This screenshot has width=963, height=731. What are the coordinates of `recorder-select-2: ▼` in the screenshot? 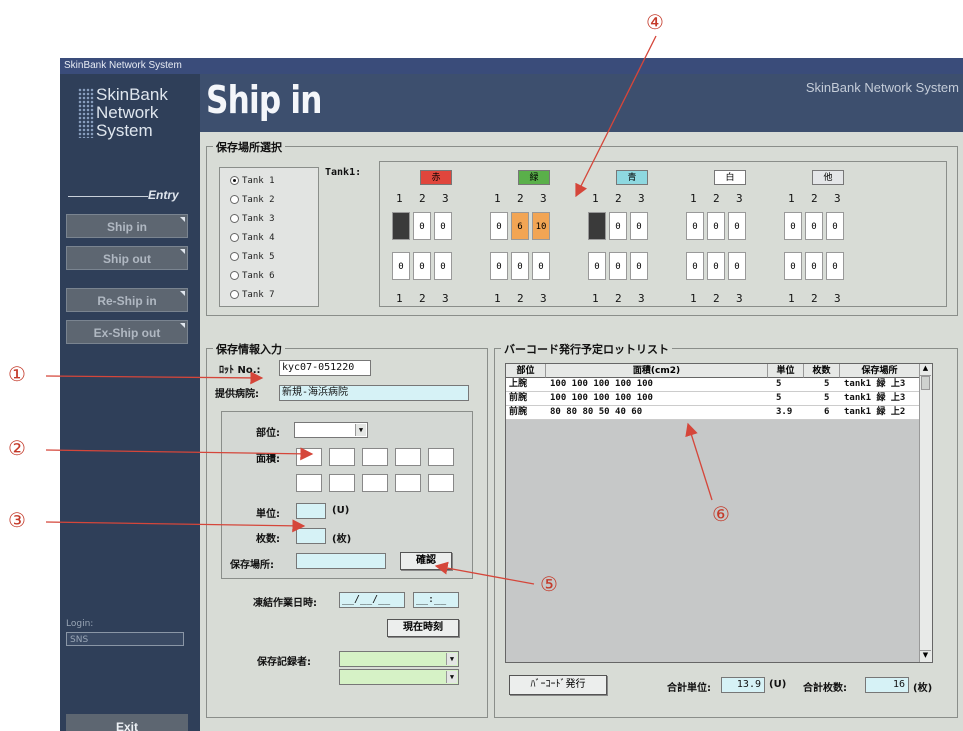 It's located at (399, 677).